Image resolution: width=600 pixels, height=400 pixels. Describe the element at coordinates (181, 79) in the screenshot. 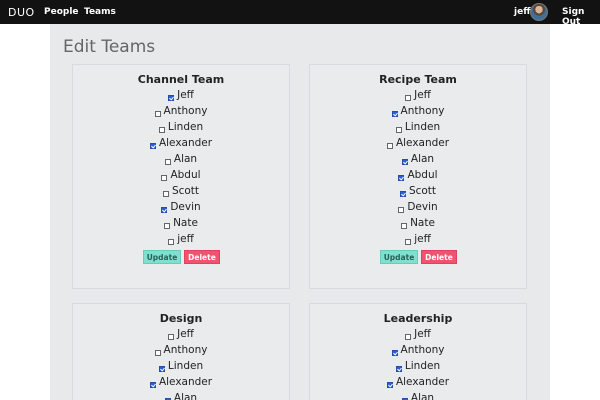

I see `team-name: Channel Team` at that location.